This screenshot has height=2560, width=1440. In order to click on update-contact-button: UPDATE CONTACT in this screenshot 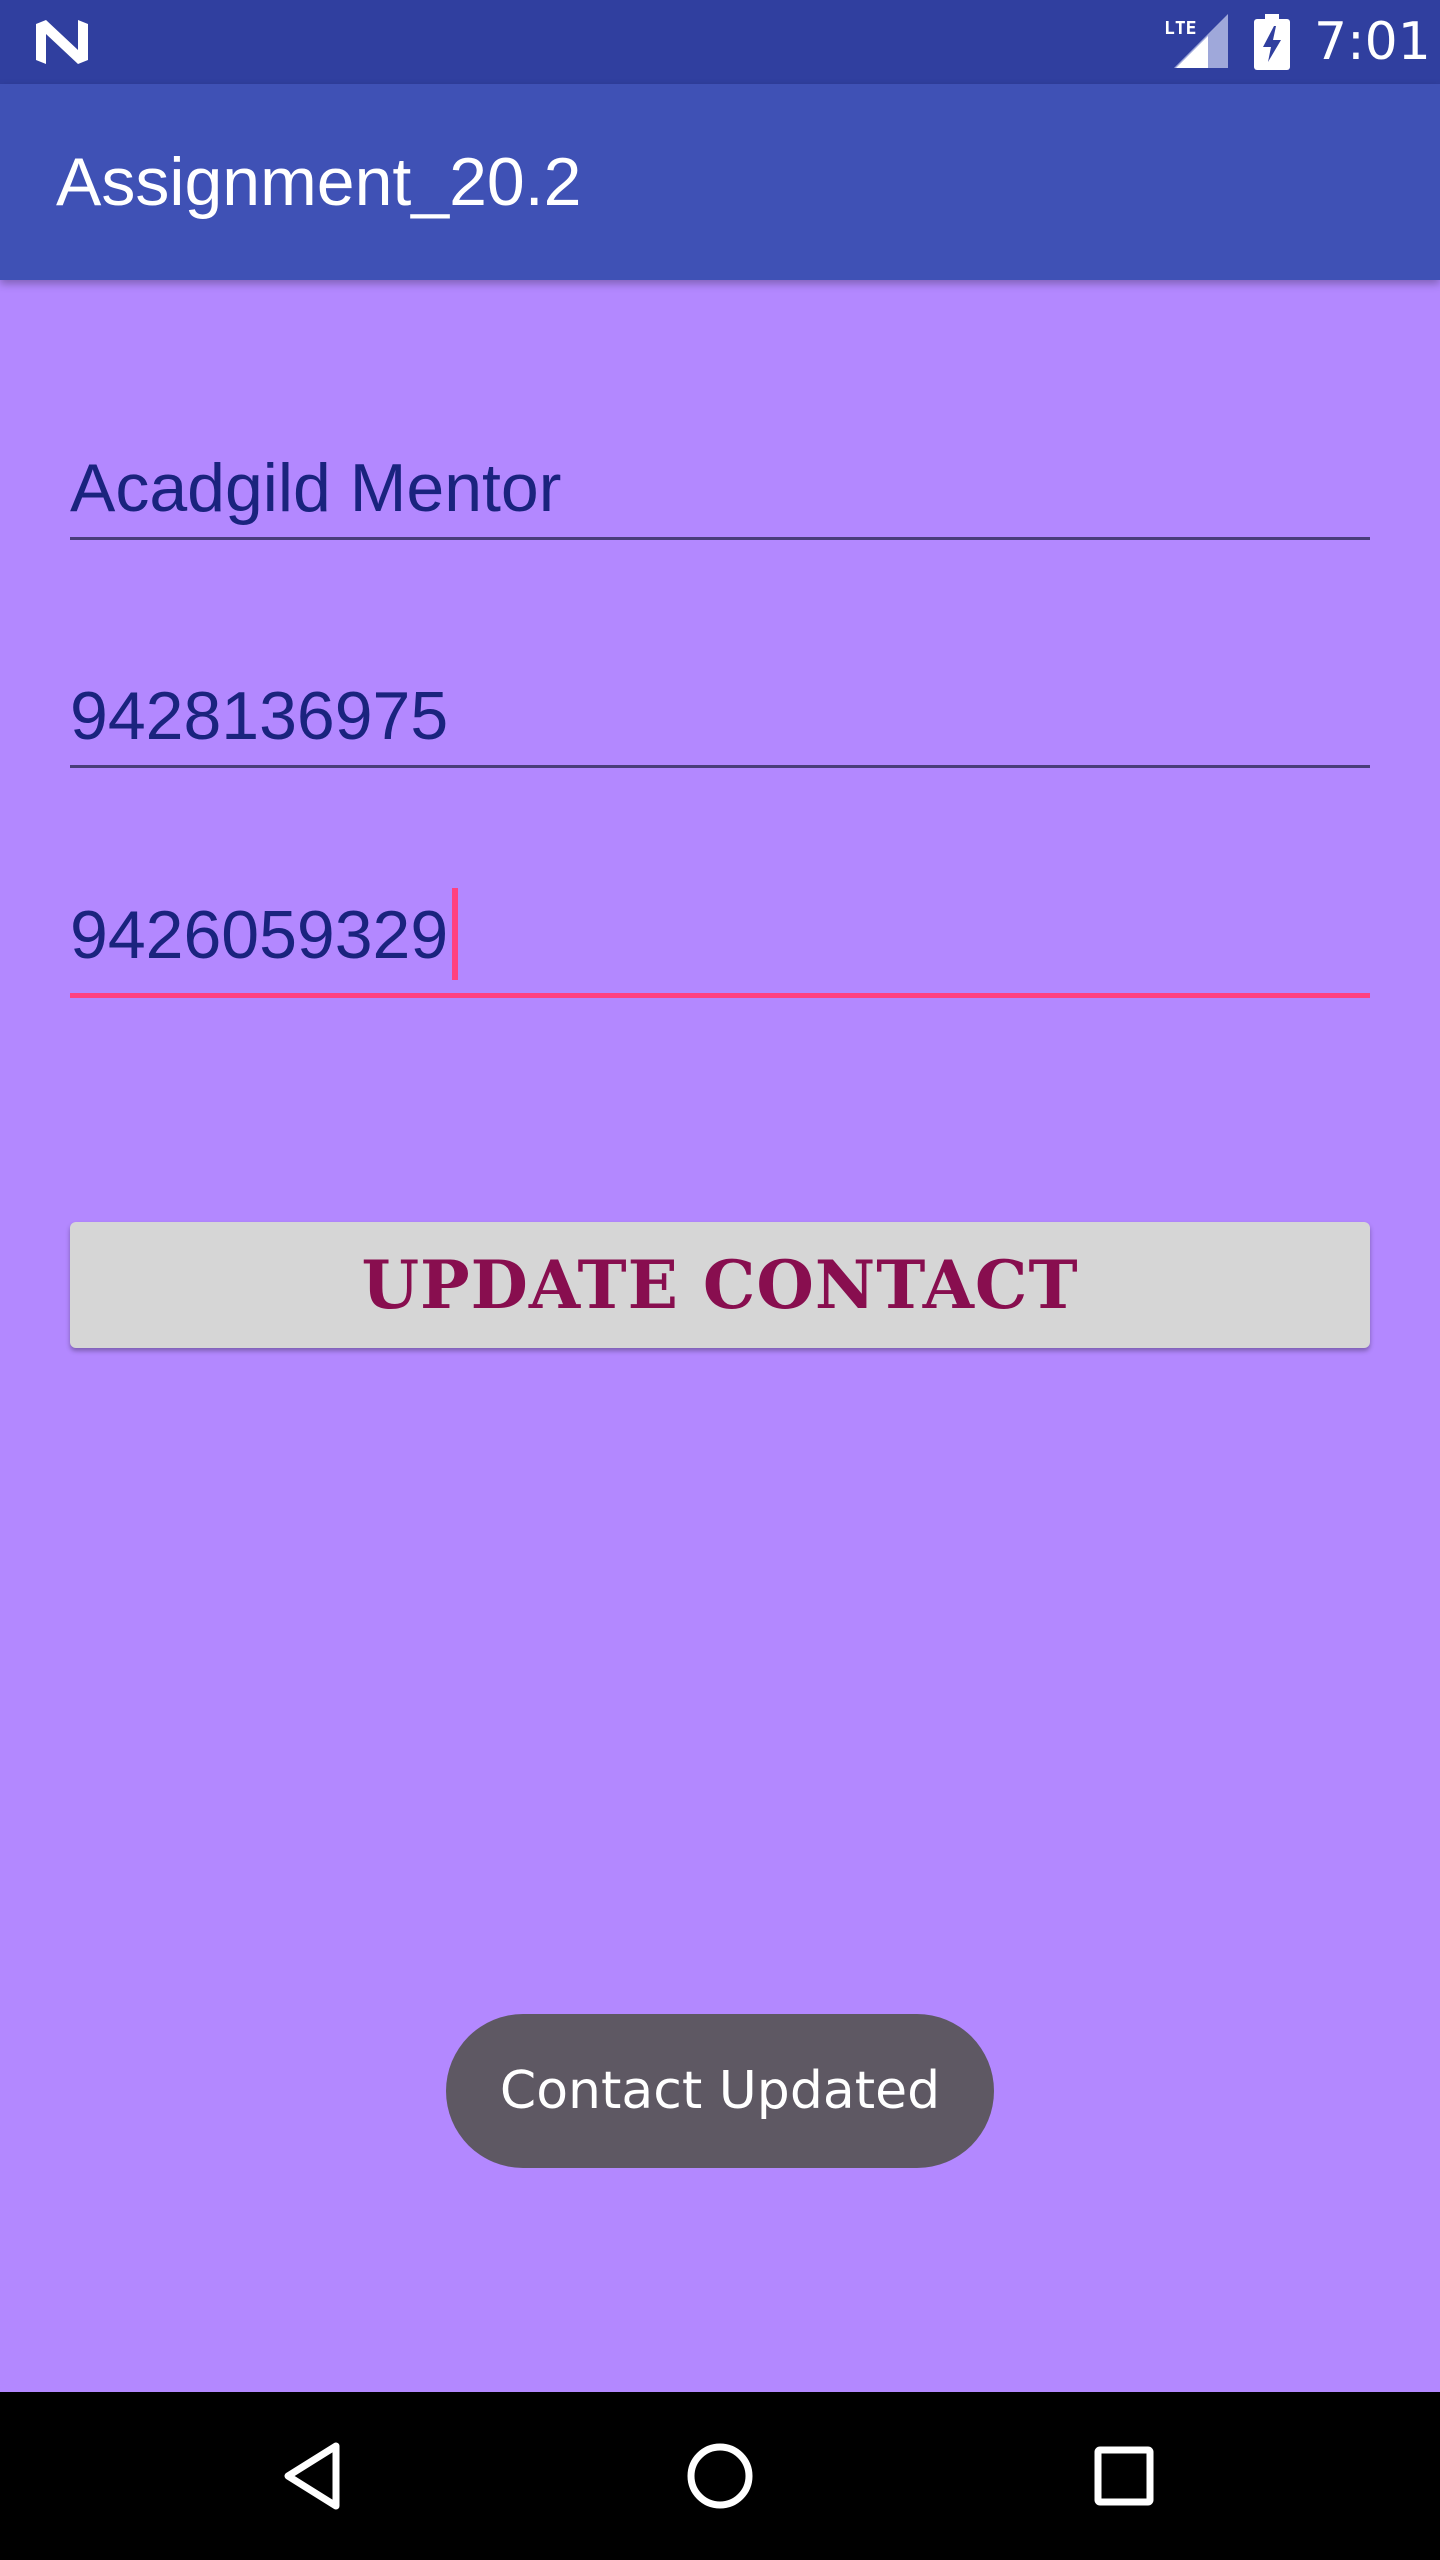, I will do `click(720, 1285)`.